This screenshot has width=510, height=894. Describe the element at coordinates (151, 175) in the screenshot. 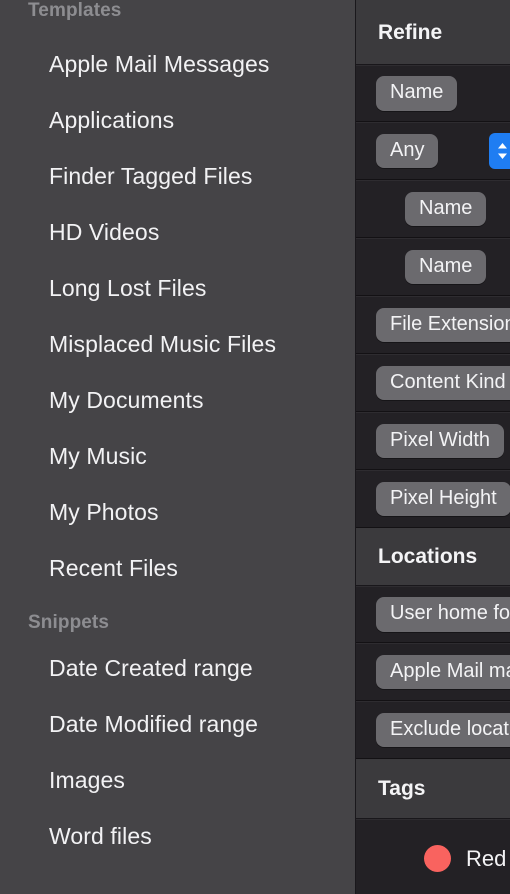

I see `sidebar-item-label: Finder Tagged Files` at that location.